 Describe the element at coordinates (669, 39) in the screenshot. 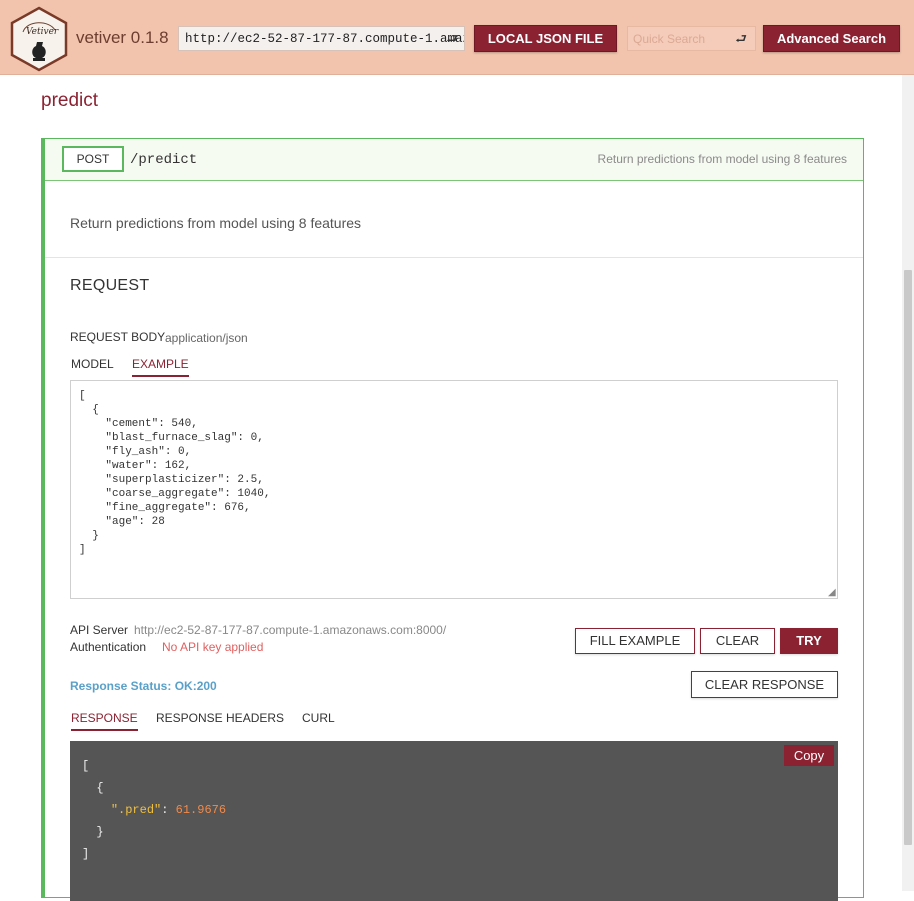

I see `quick-search-placeholder: Quick Search` at that location.